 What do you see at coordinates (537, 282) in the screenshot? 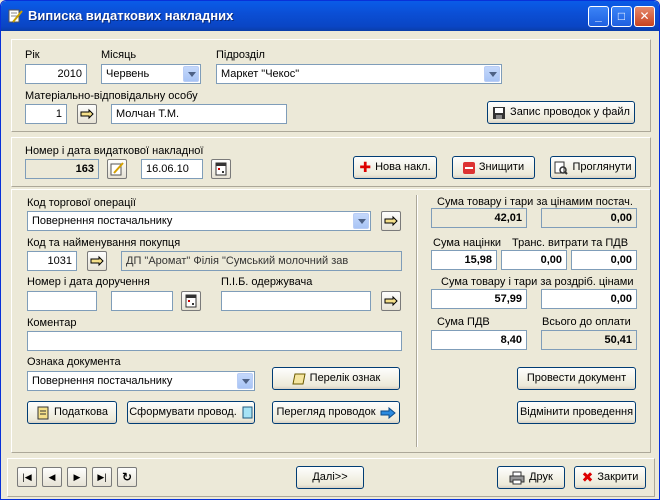
I see `retail-sum-label: Сума товару і тари за роздріб. цінами` at bounding box center [537, 282].